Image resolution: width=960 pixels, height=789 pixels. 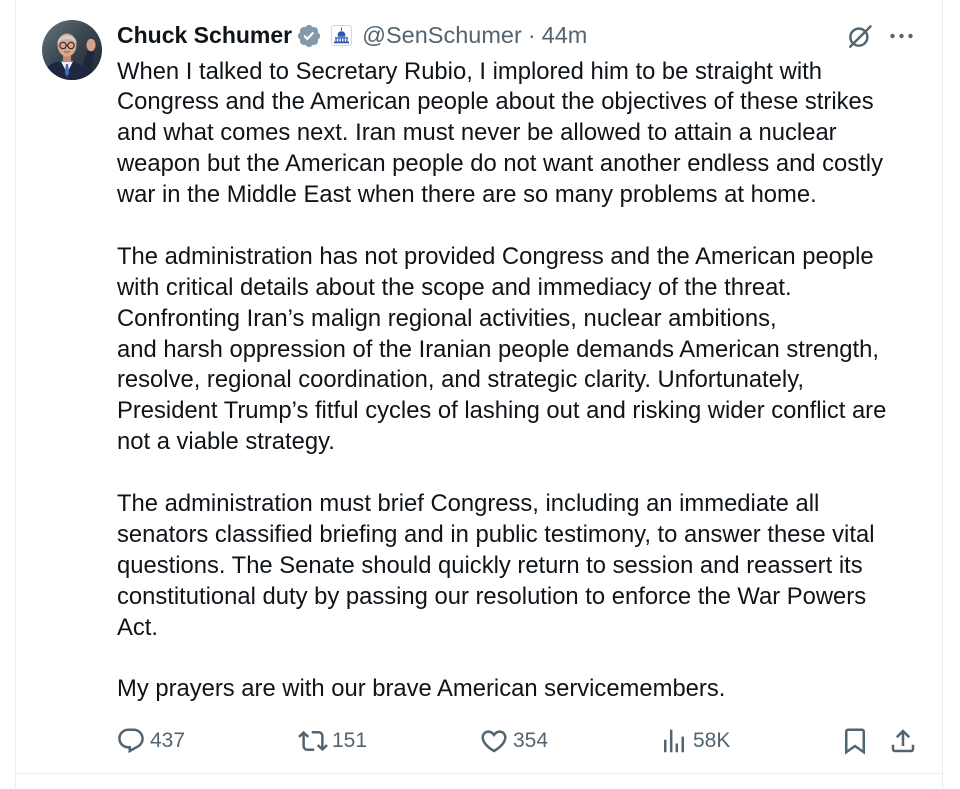 What do you see at coordinates (479, 773) in the screenshot?
I see `tweet-divider` at bounding box center [479, 773].